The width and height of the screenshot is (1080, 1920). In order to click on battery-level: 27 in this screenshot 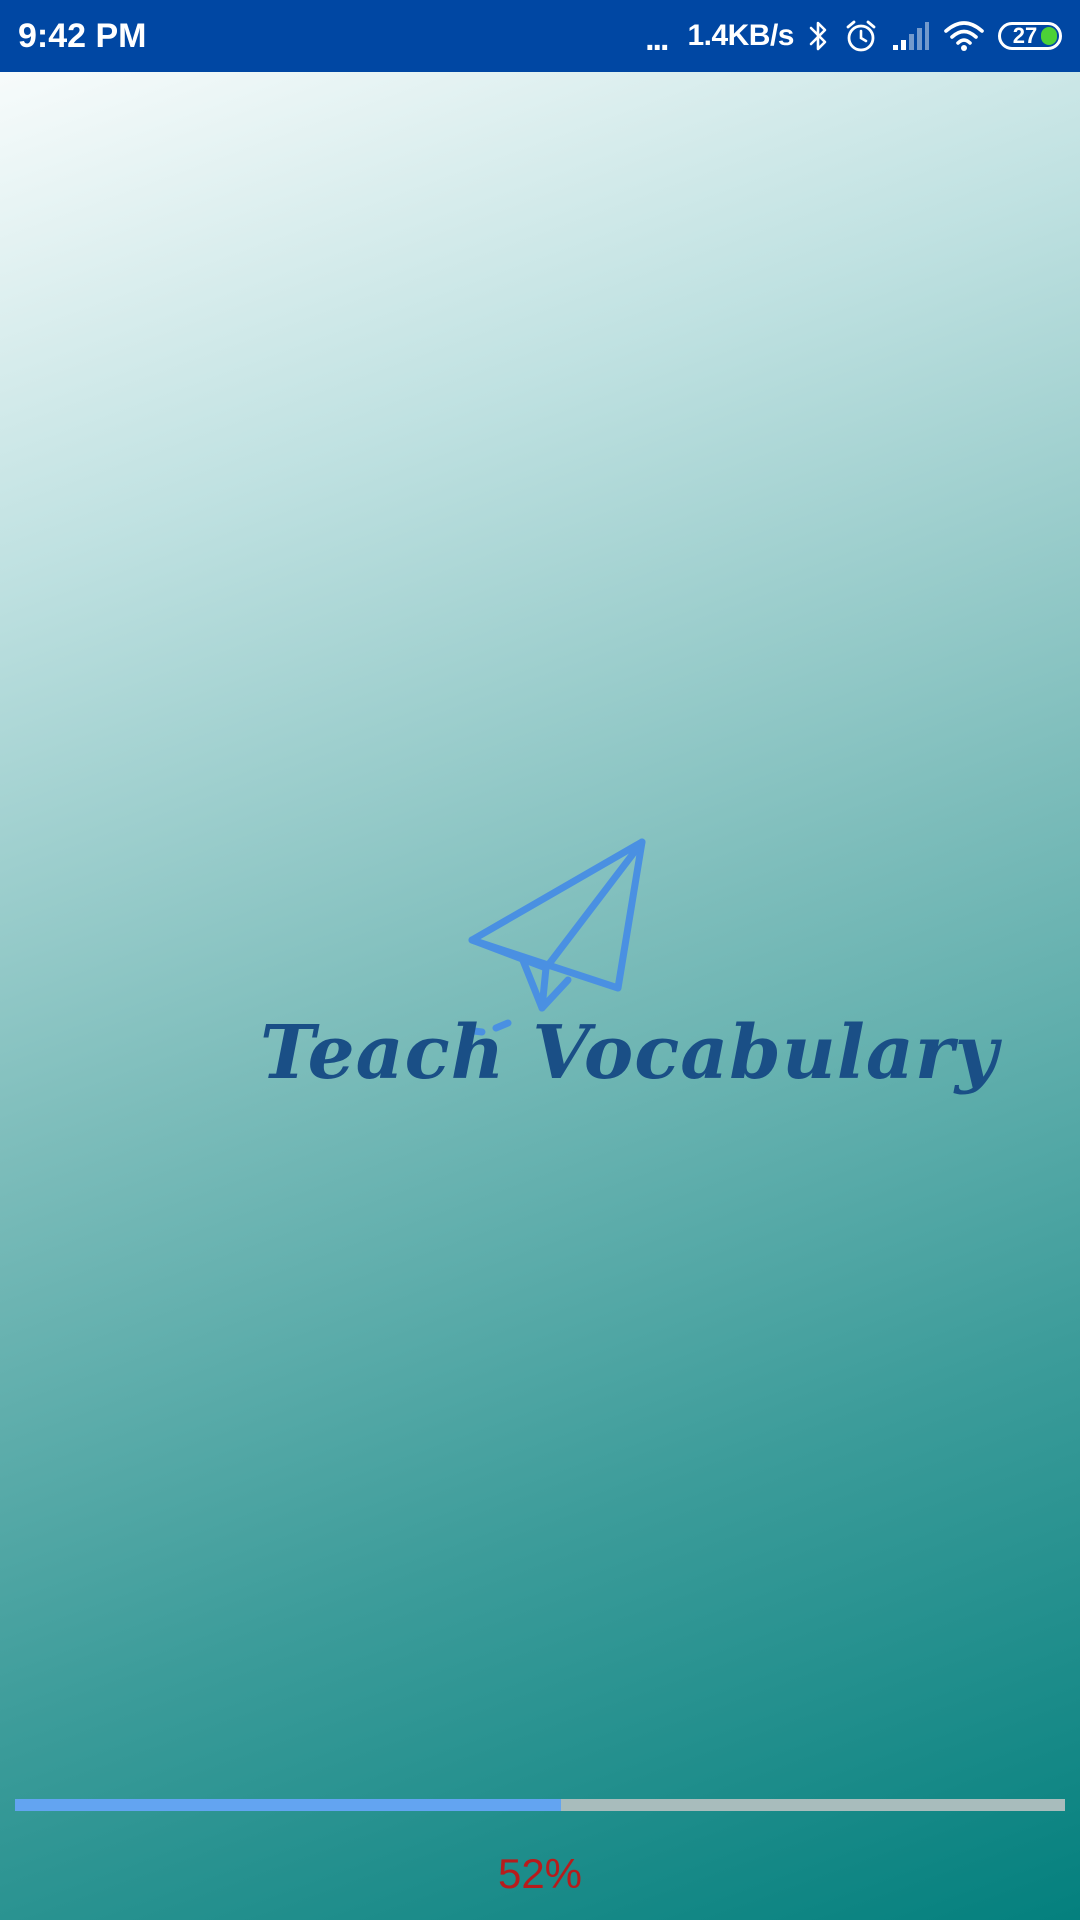, I will do `click(1025, 35)`.